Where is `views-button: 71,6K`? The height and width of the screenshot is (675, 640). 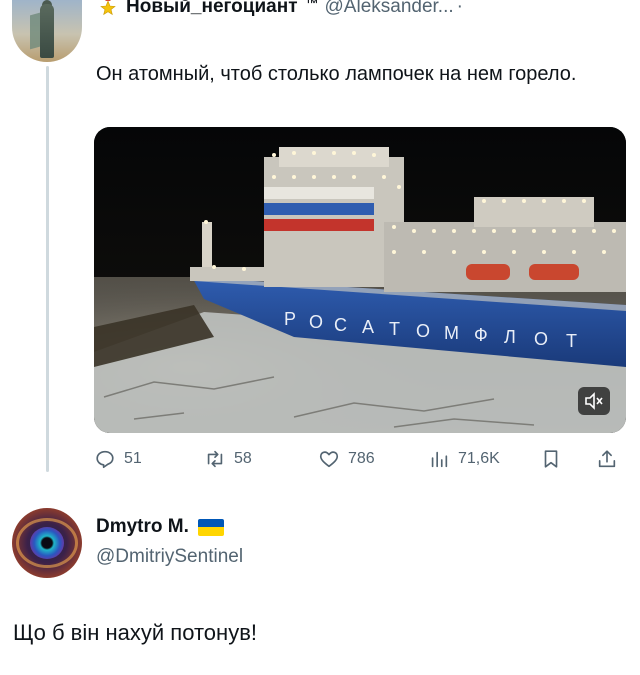
views-button: 71,6K is located at coordinates (464, 459).